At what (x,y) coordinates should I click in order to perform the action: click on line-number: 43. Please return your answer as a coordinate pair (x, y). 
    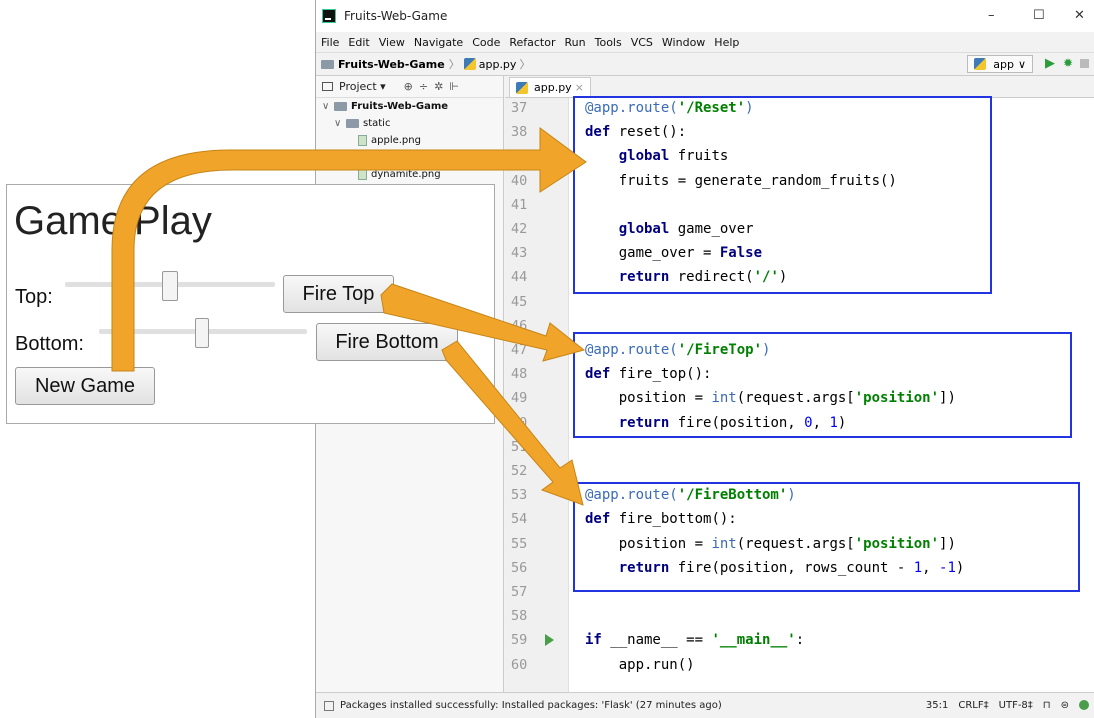
    Looking at the image, I should click on (519, 253).